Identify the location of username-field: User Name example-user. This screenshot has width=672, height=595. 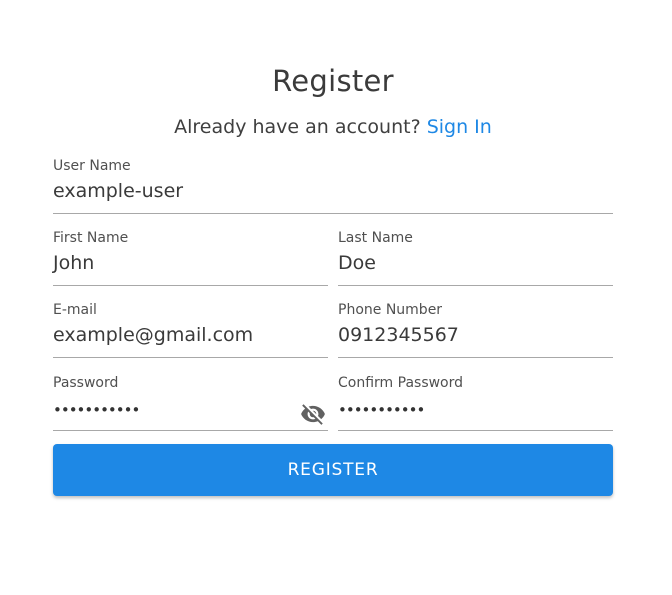
(333, 186).